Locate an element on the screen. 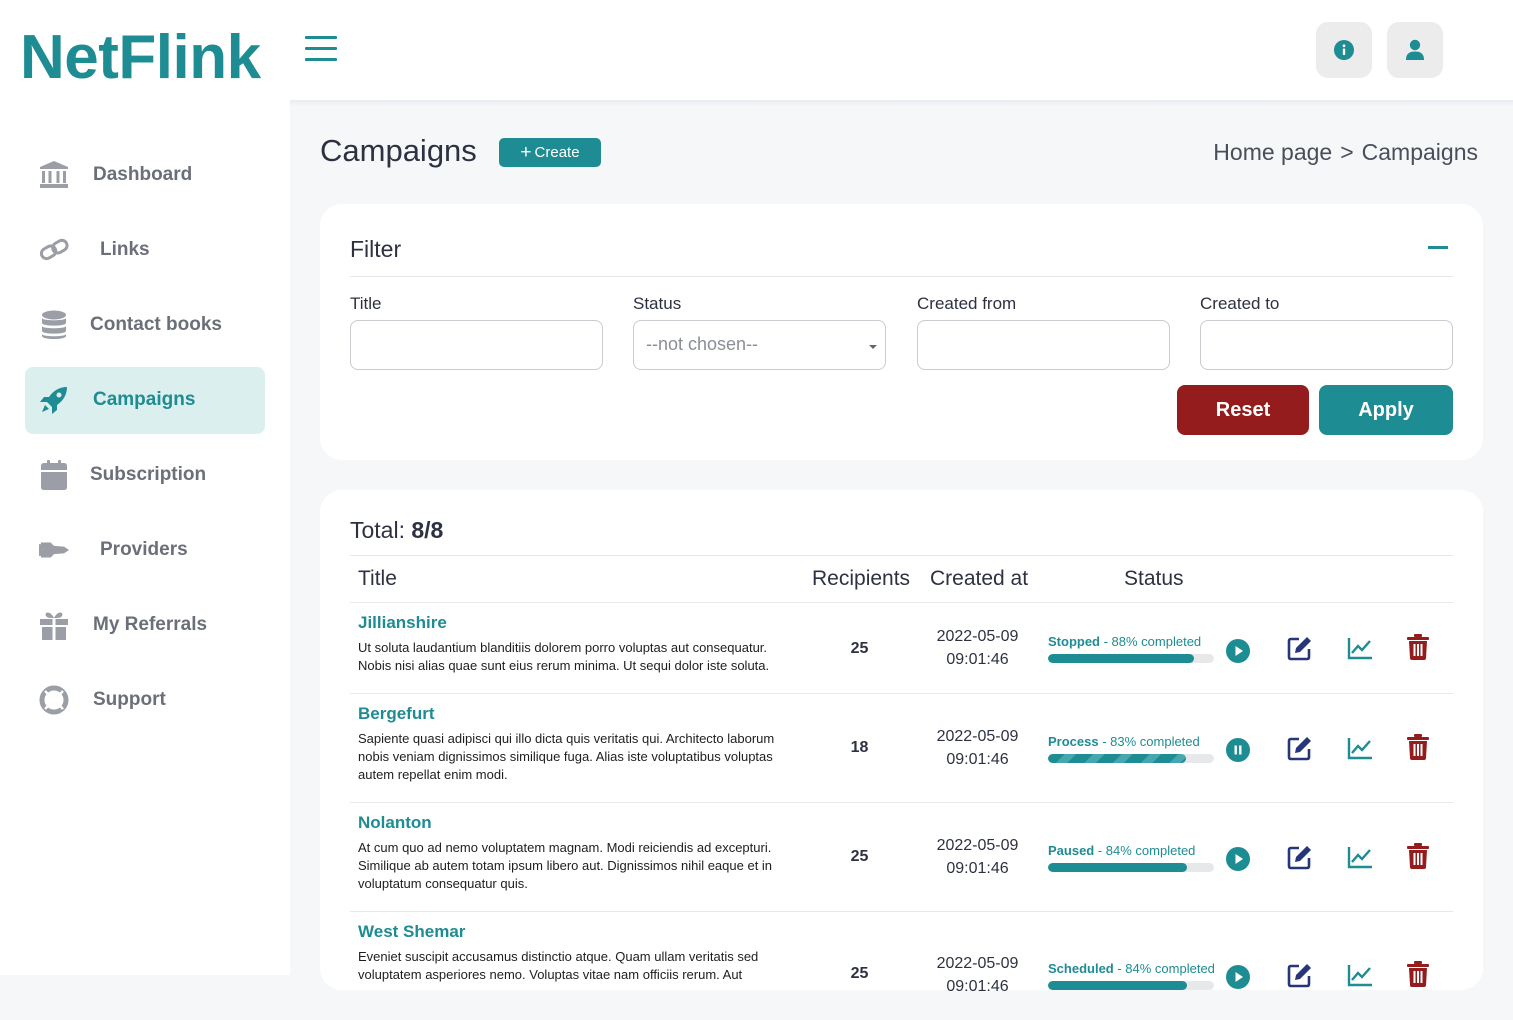 The image size is (1513, 1020). sidebar-item-label: Dashboard is located at coordinates (143, 174).